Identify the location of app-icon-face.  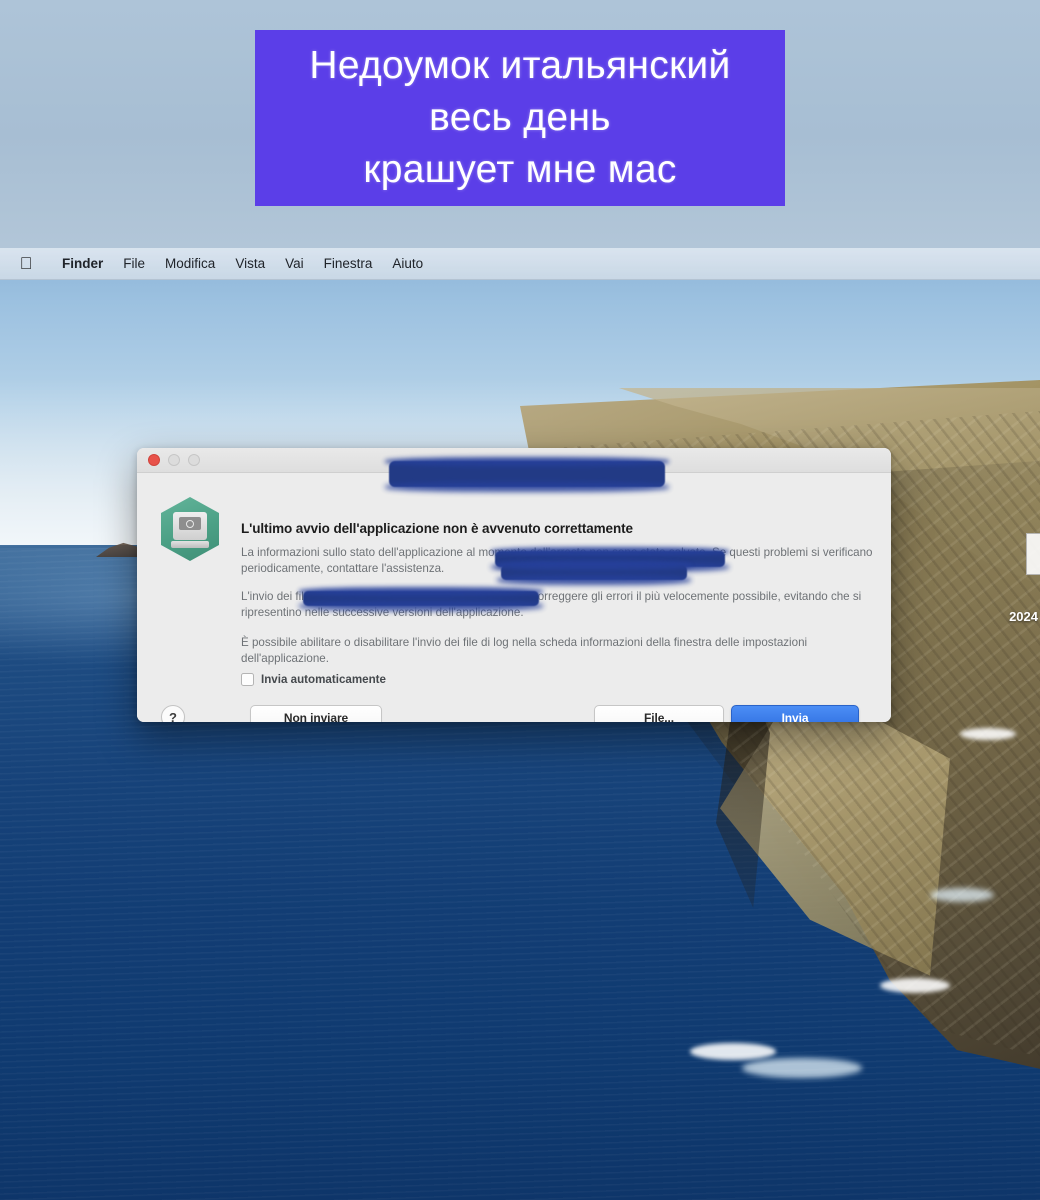
(190, 524).